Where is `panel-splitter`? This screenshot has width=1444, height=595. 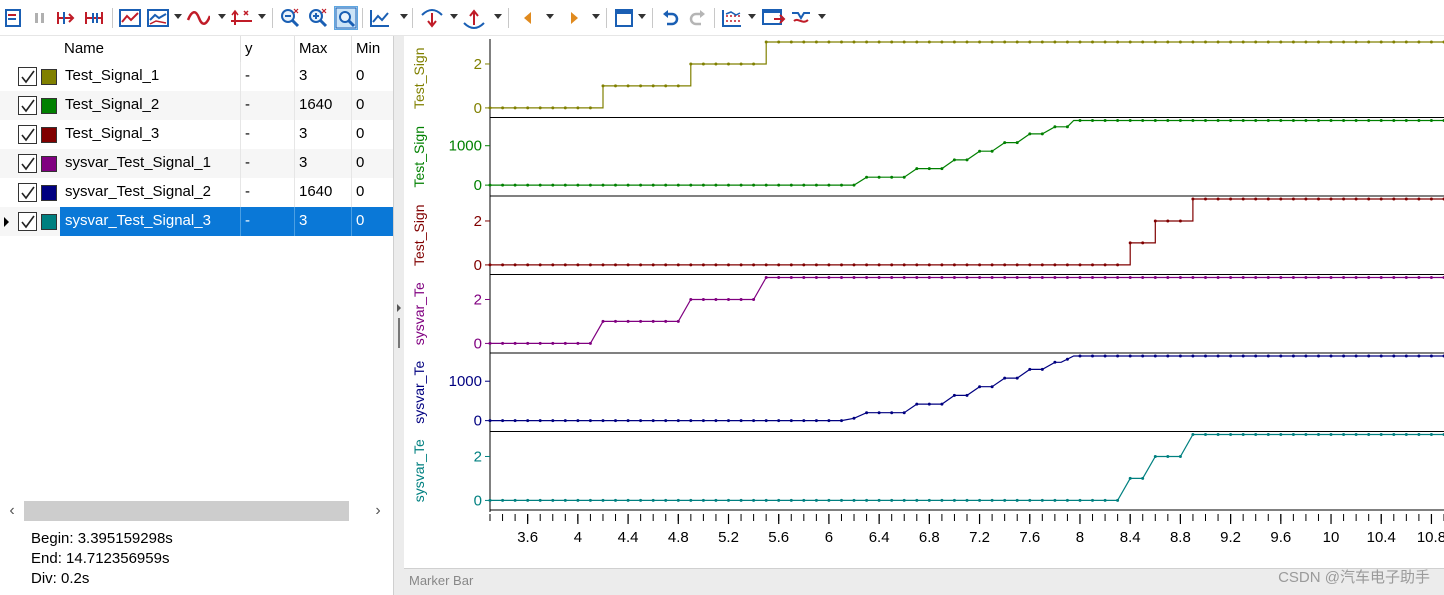
panel-splitter is located at coordinates (398, 315).